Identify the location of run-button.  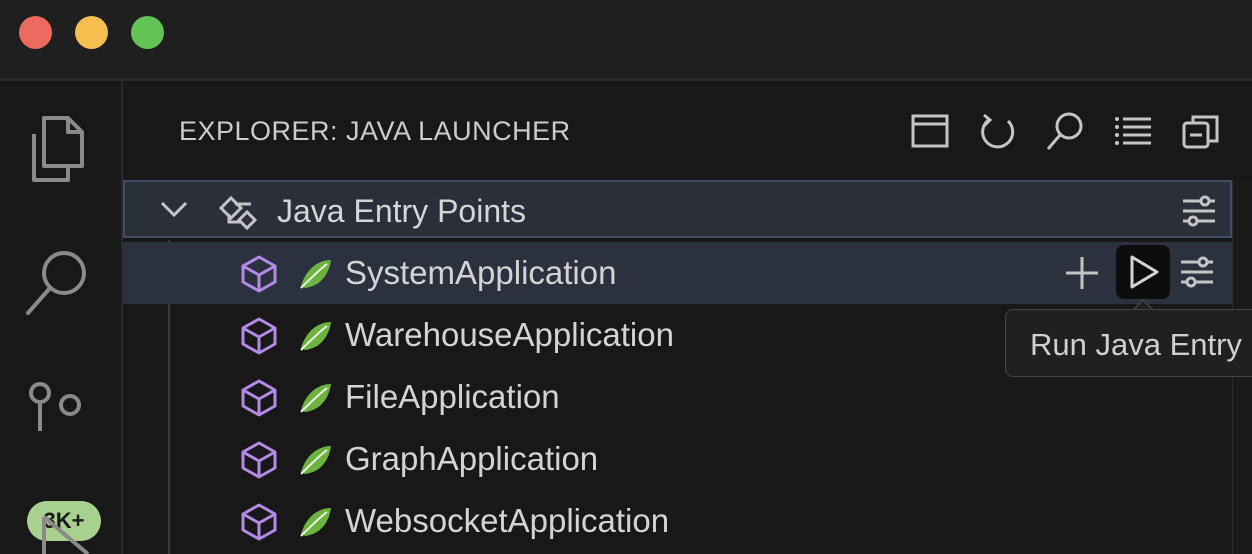
(1143, 272).